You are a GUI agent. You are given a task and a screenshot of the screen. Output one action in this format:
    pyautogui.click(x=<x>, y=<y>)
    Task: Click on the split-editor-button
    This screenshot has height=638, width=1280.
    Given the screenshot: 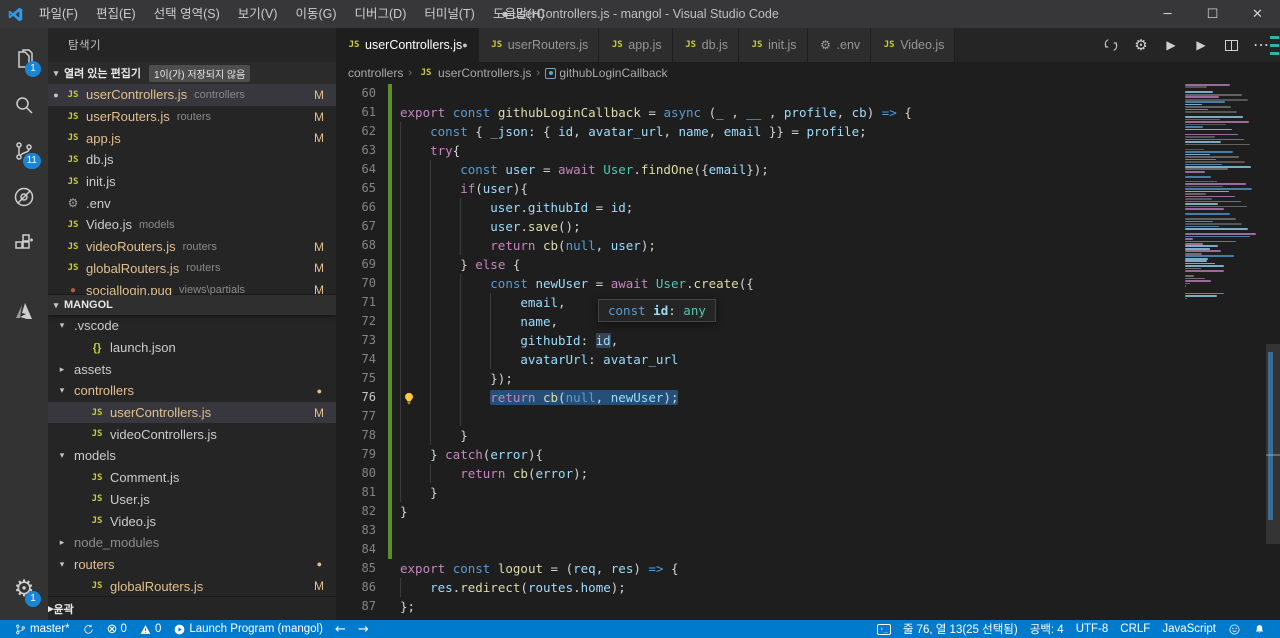 What is the action you would take?
    pyautogui.click(x=1231, y=45)
    